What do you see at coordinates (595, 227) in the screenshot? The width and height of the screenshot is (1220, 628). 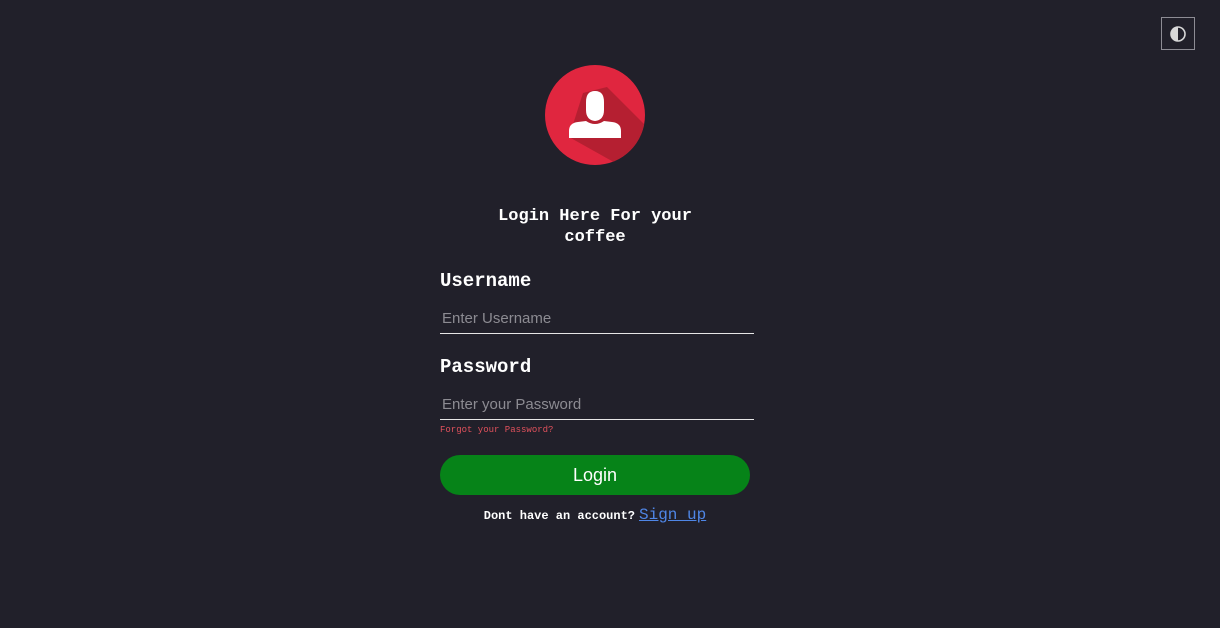 I see `page-title: Login Here For your coffee` at bounding box center [595, 227].